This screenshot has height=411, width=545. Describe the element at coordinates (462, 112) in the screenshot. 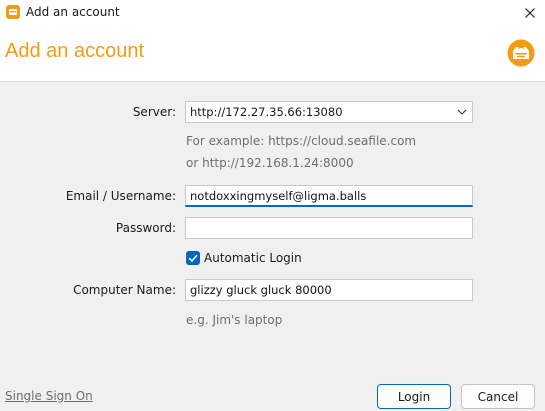

I see `chevron-down-icon` at that location.